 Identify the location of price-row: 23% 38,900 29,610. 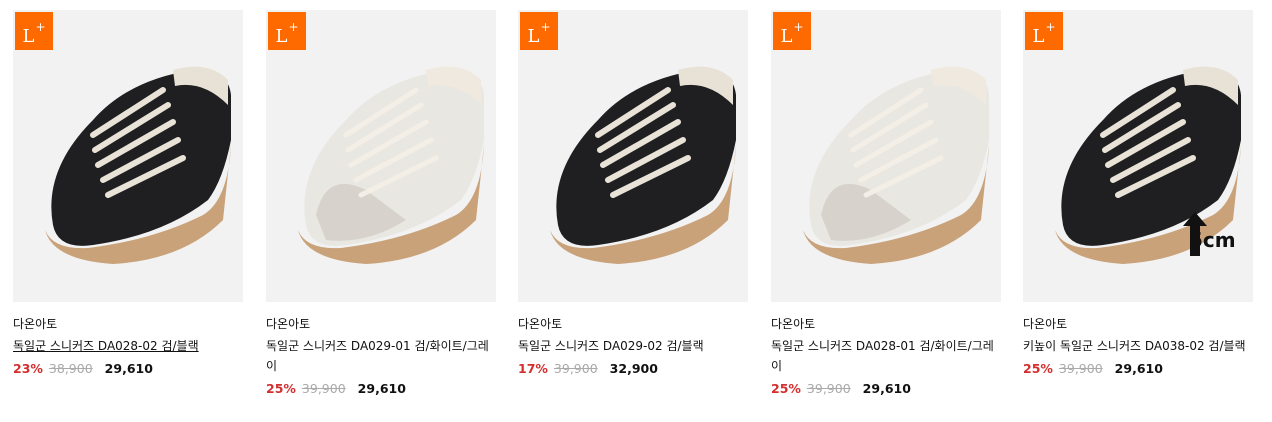
(128, 369).